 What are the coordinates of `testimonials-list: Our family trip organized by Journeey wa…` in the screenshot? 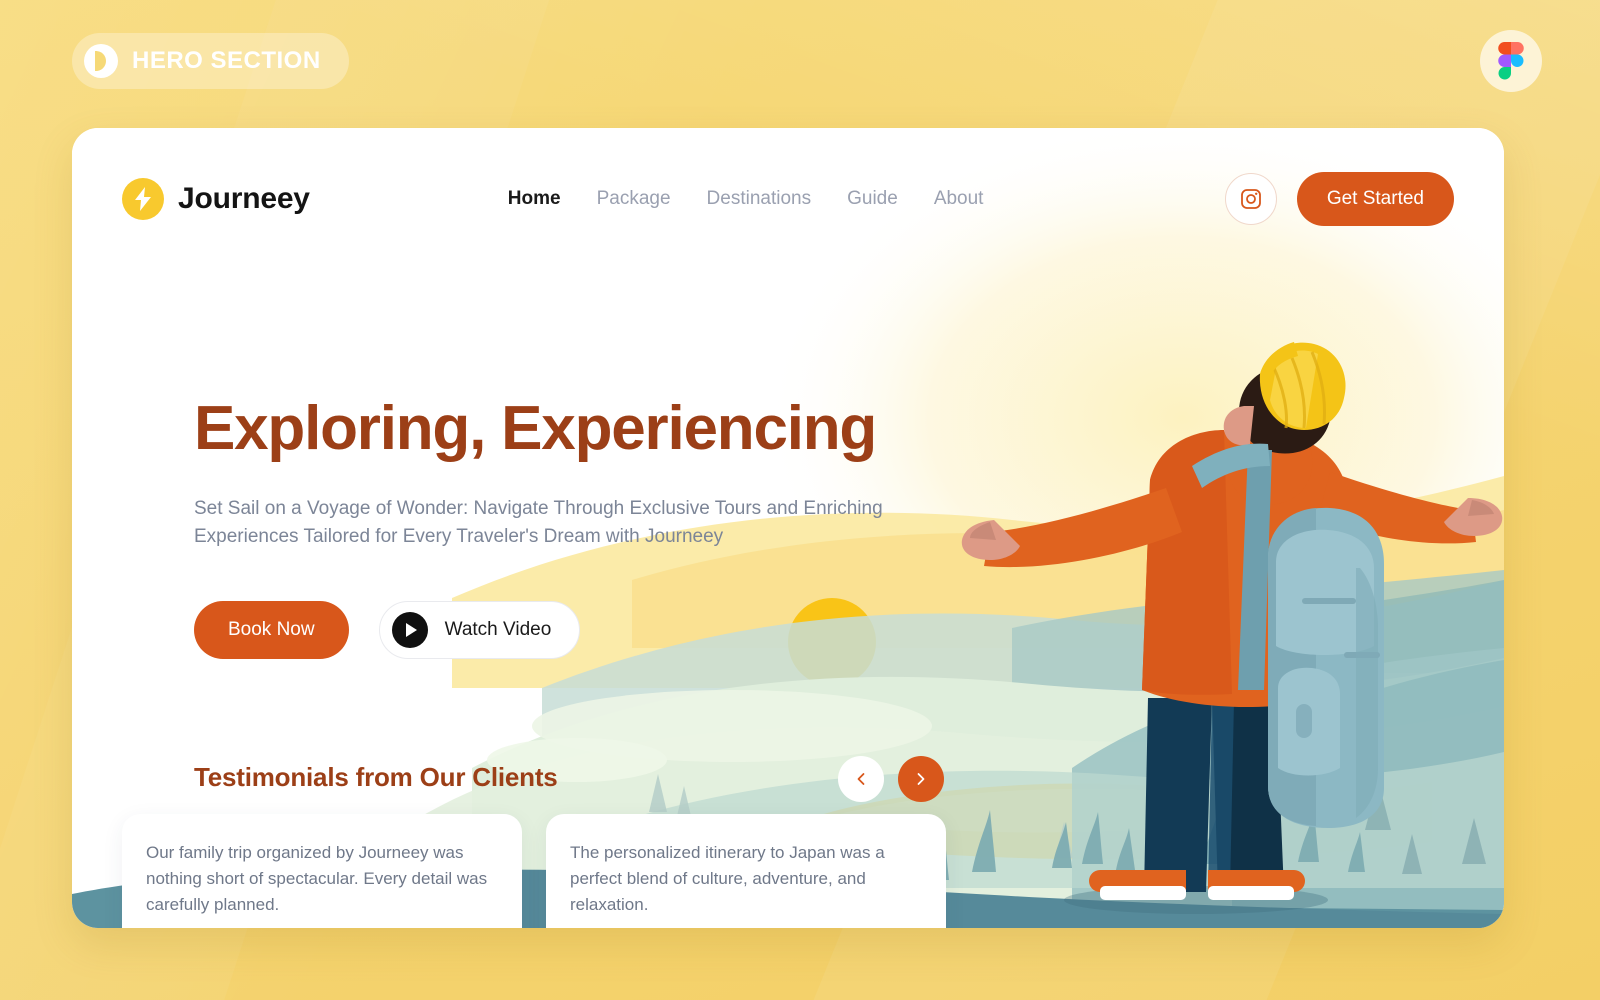 It's located at (534, 871).